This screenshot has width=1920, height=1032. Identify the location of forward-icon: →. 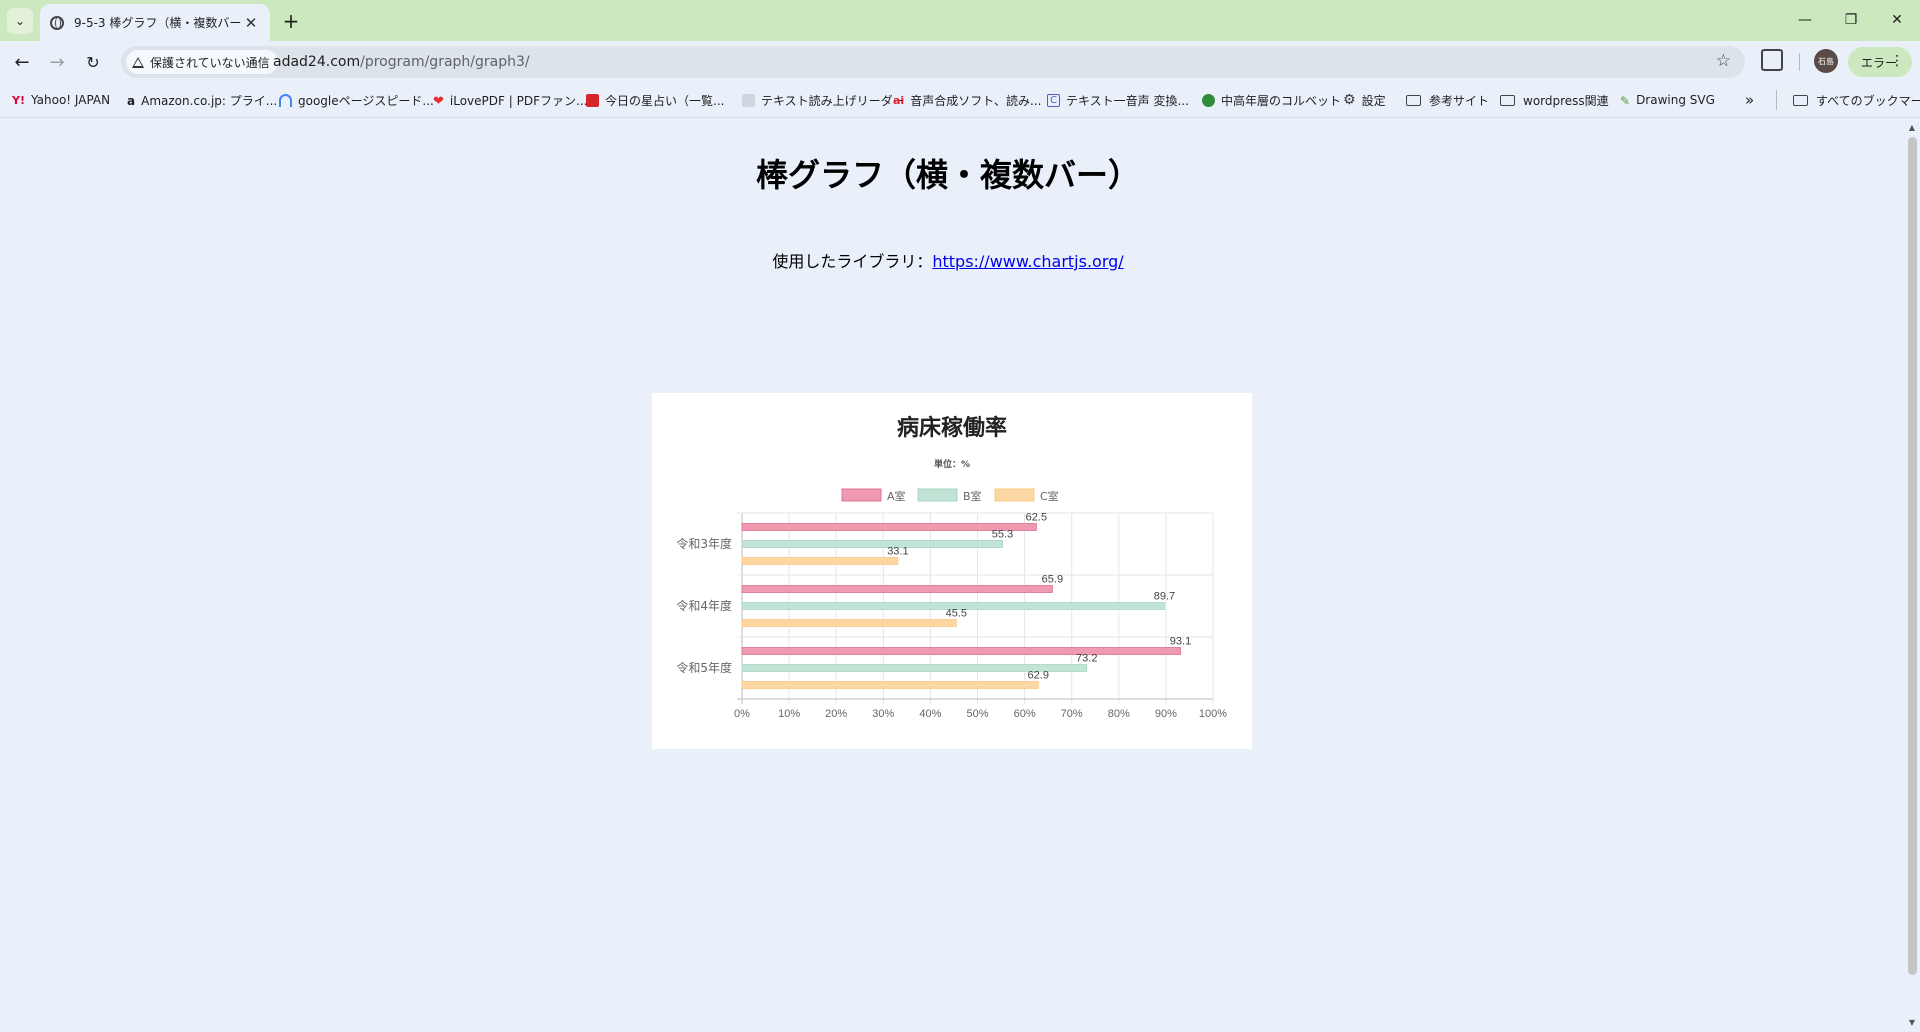
(57, 62).